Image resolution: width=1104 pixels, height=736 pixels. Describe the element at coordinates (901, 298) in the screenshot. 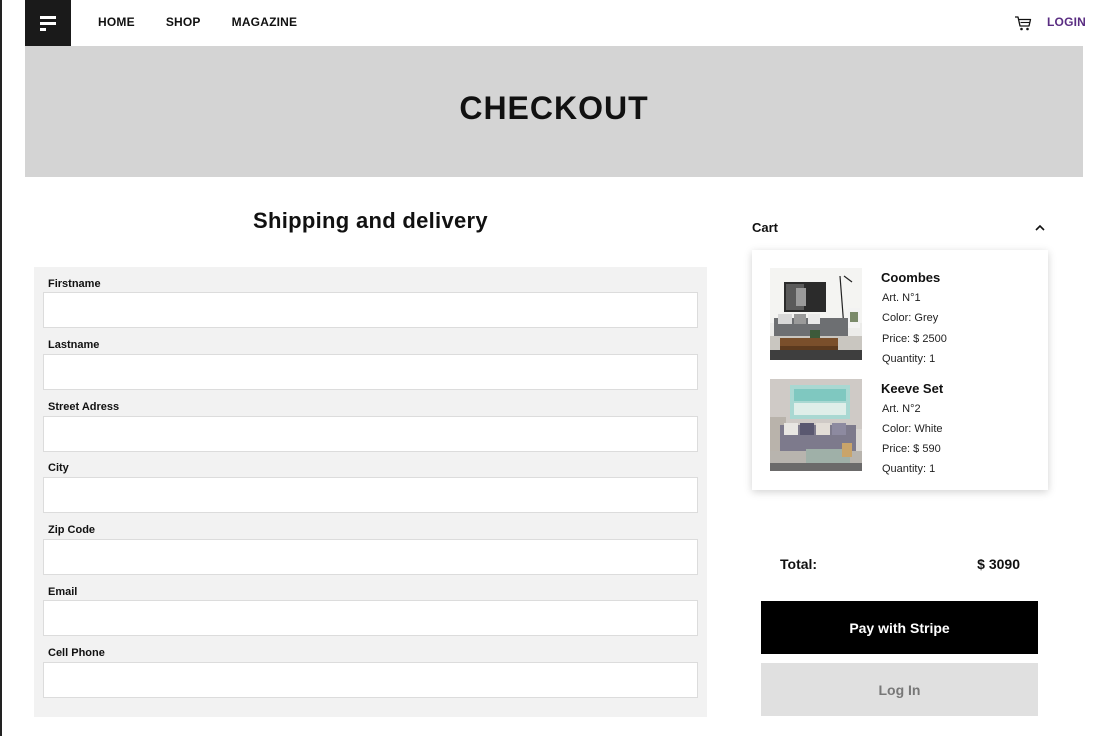

I see `cart-item-art: Art. N°1` at that location.